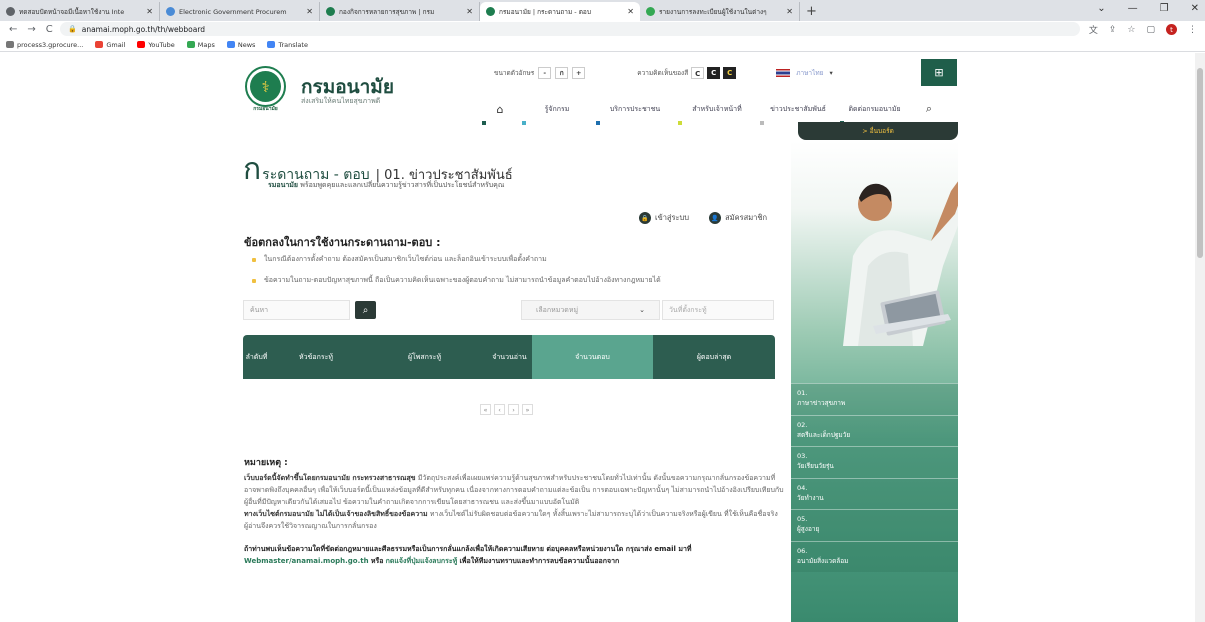 The height and width of the screenshot is (622, 1205). What do you see at coordinates (1148, 8) in the screenshot?
I see `window-controls: ⌄ — ❐ ✕` at bounding box center [1148, 8].